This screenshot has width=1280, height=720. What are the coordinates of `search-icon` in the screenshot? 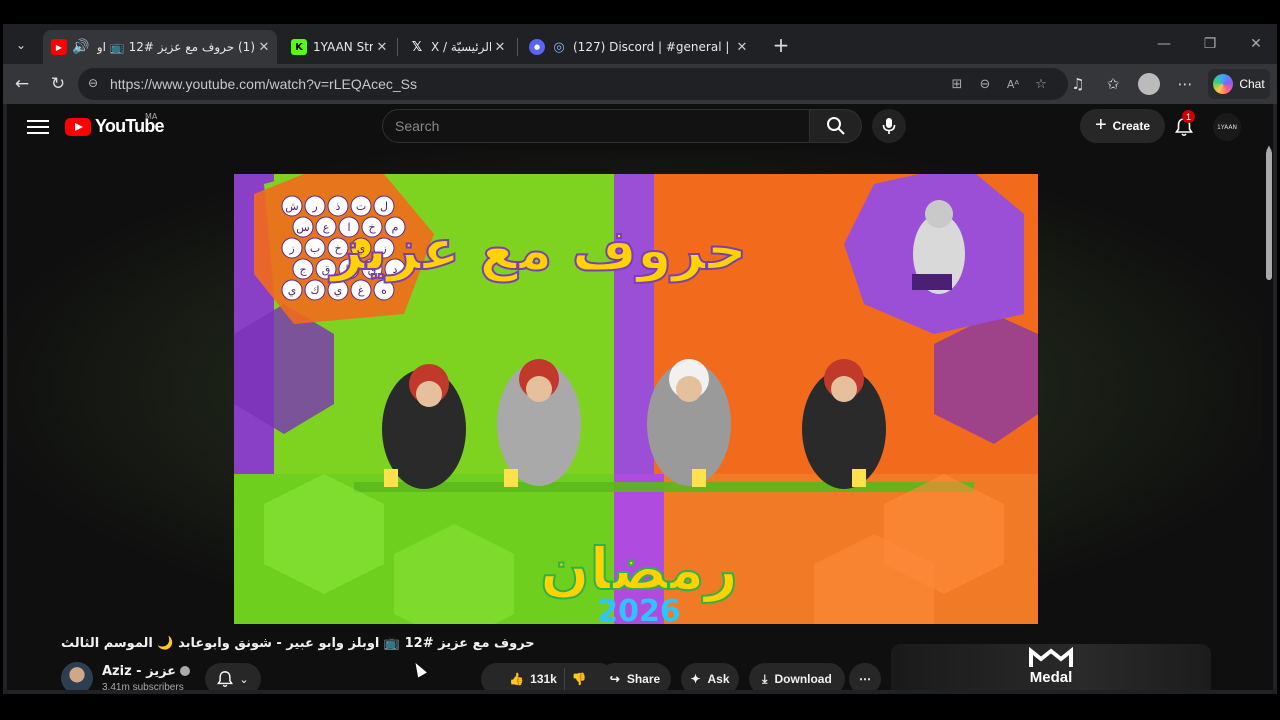 It's located at (835, 126).